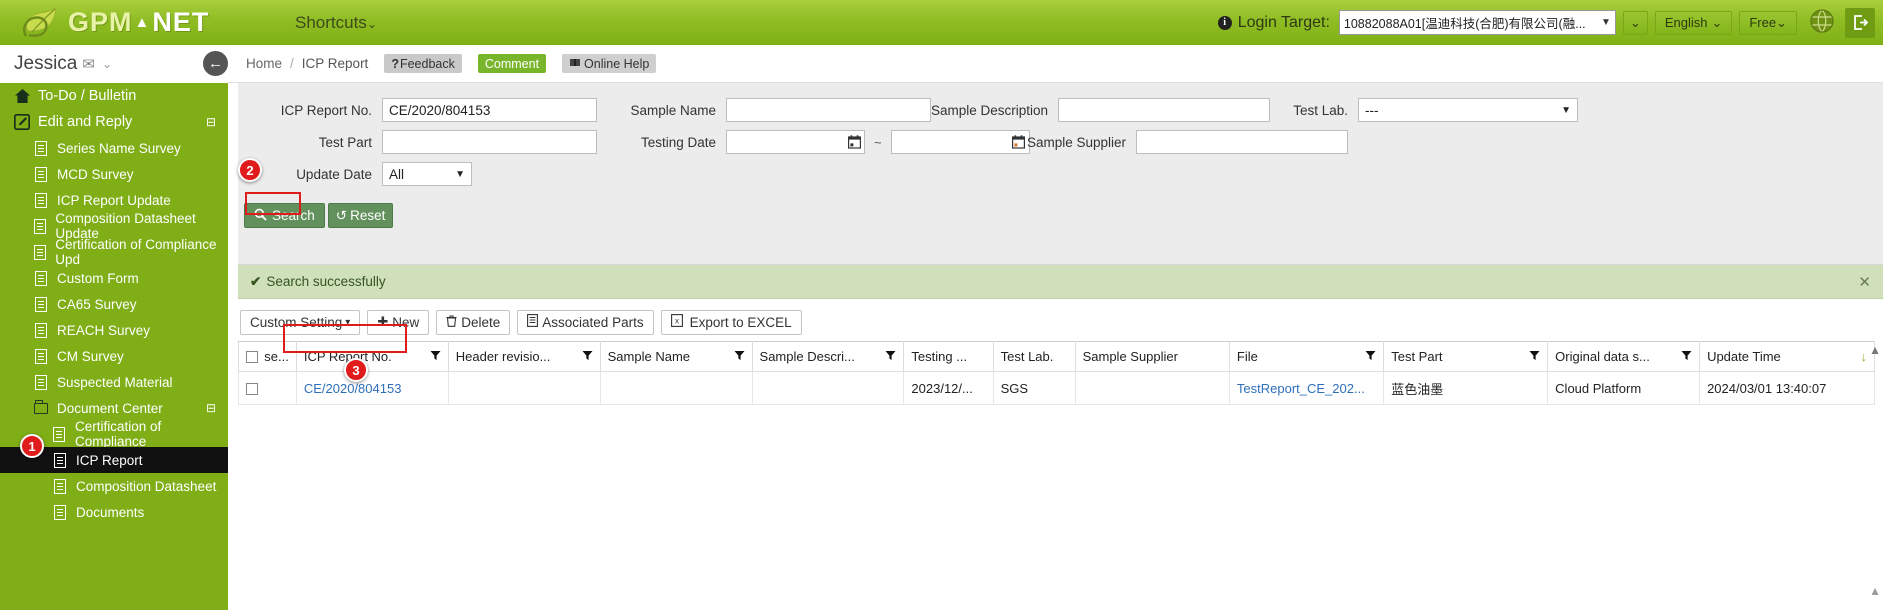 This screenshot has height=611, width=1883. I want to click on column-header-label: Sample Name, so click(649, 356).